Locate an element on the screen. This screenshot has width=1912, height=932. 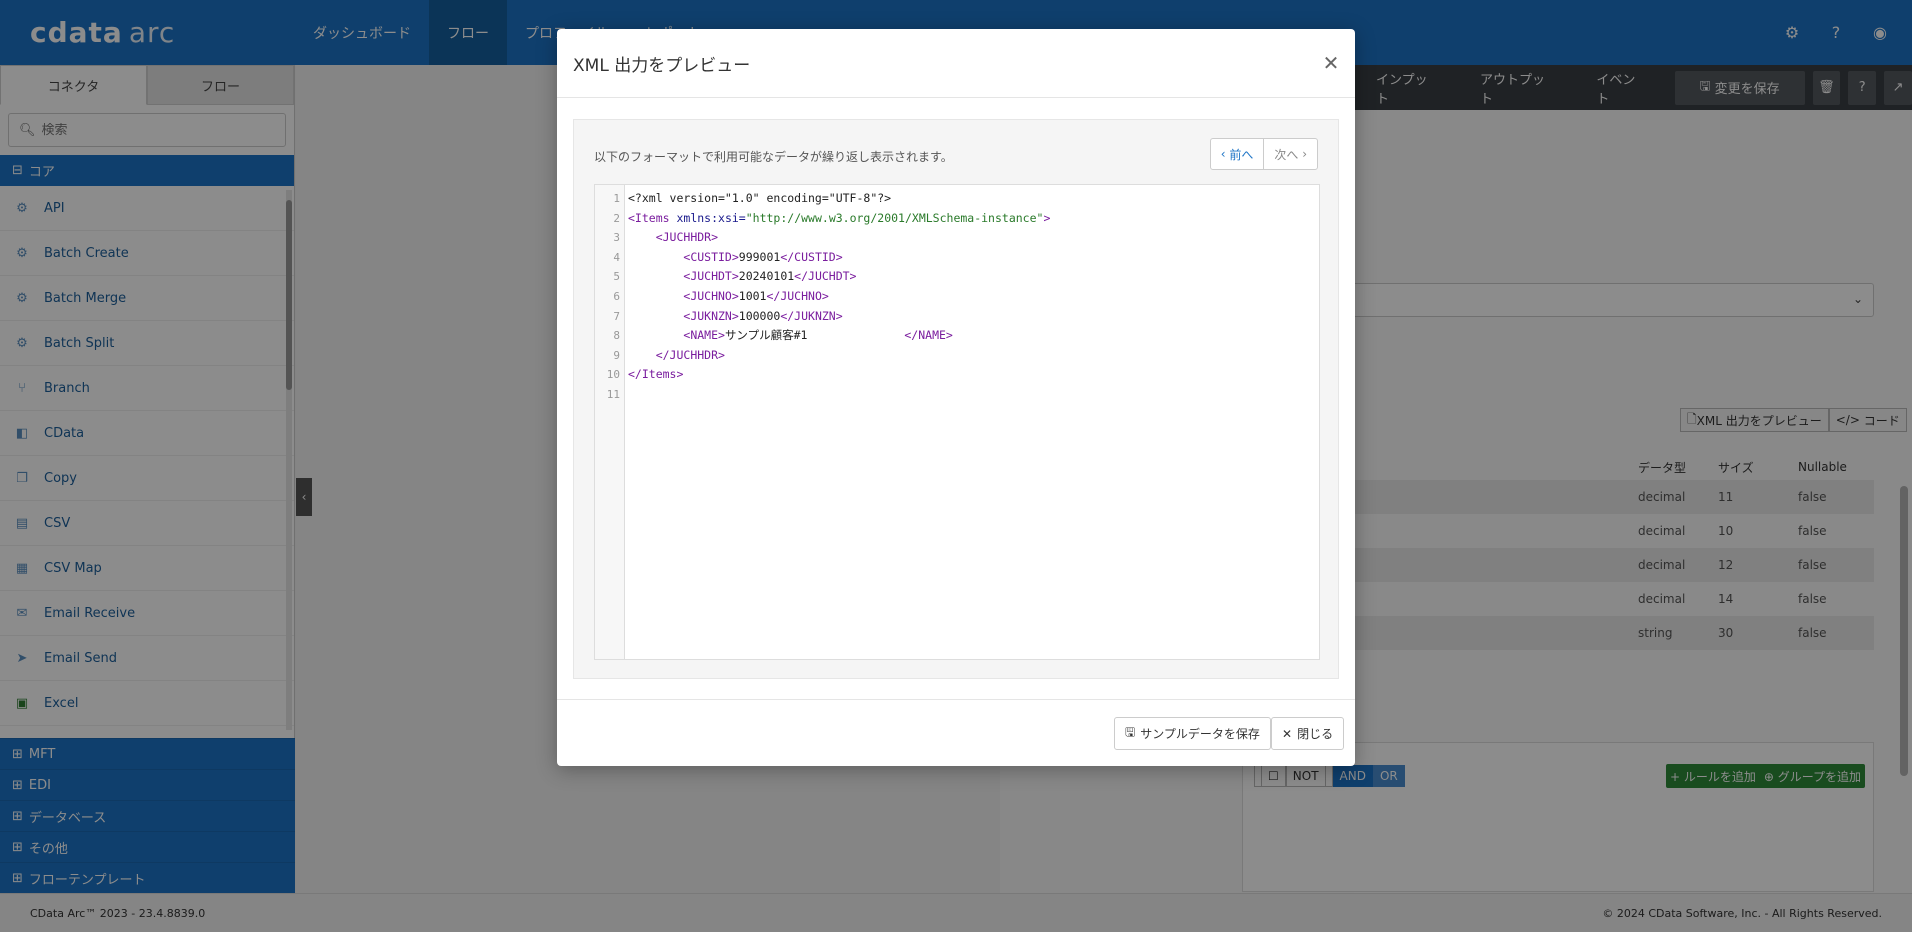
save-sample-button: 🖫︎ サンプルデータを保存 is located at coordinates (1192, 733).